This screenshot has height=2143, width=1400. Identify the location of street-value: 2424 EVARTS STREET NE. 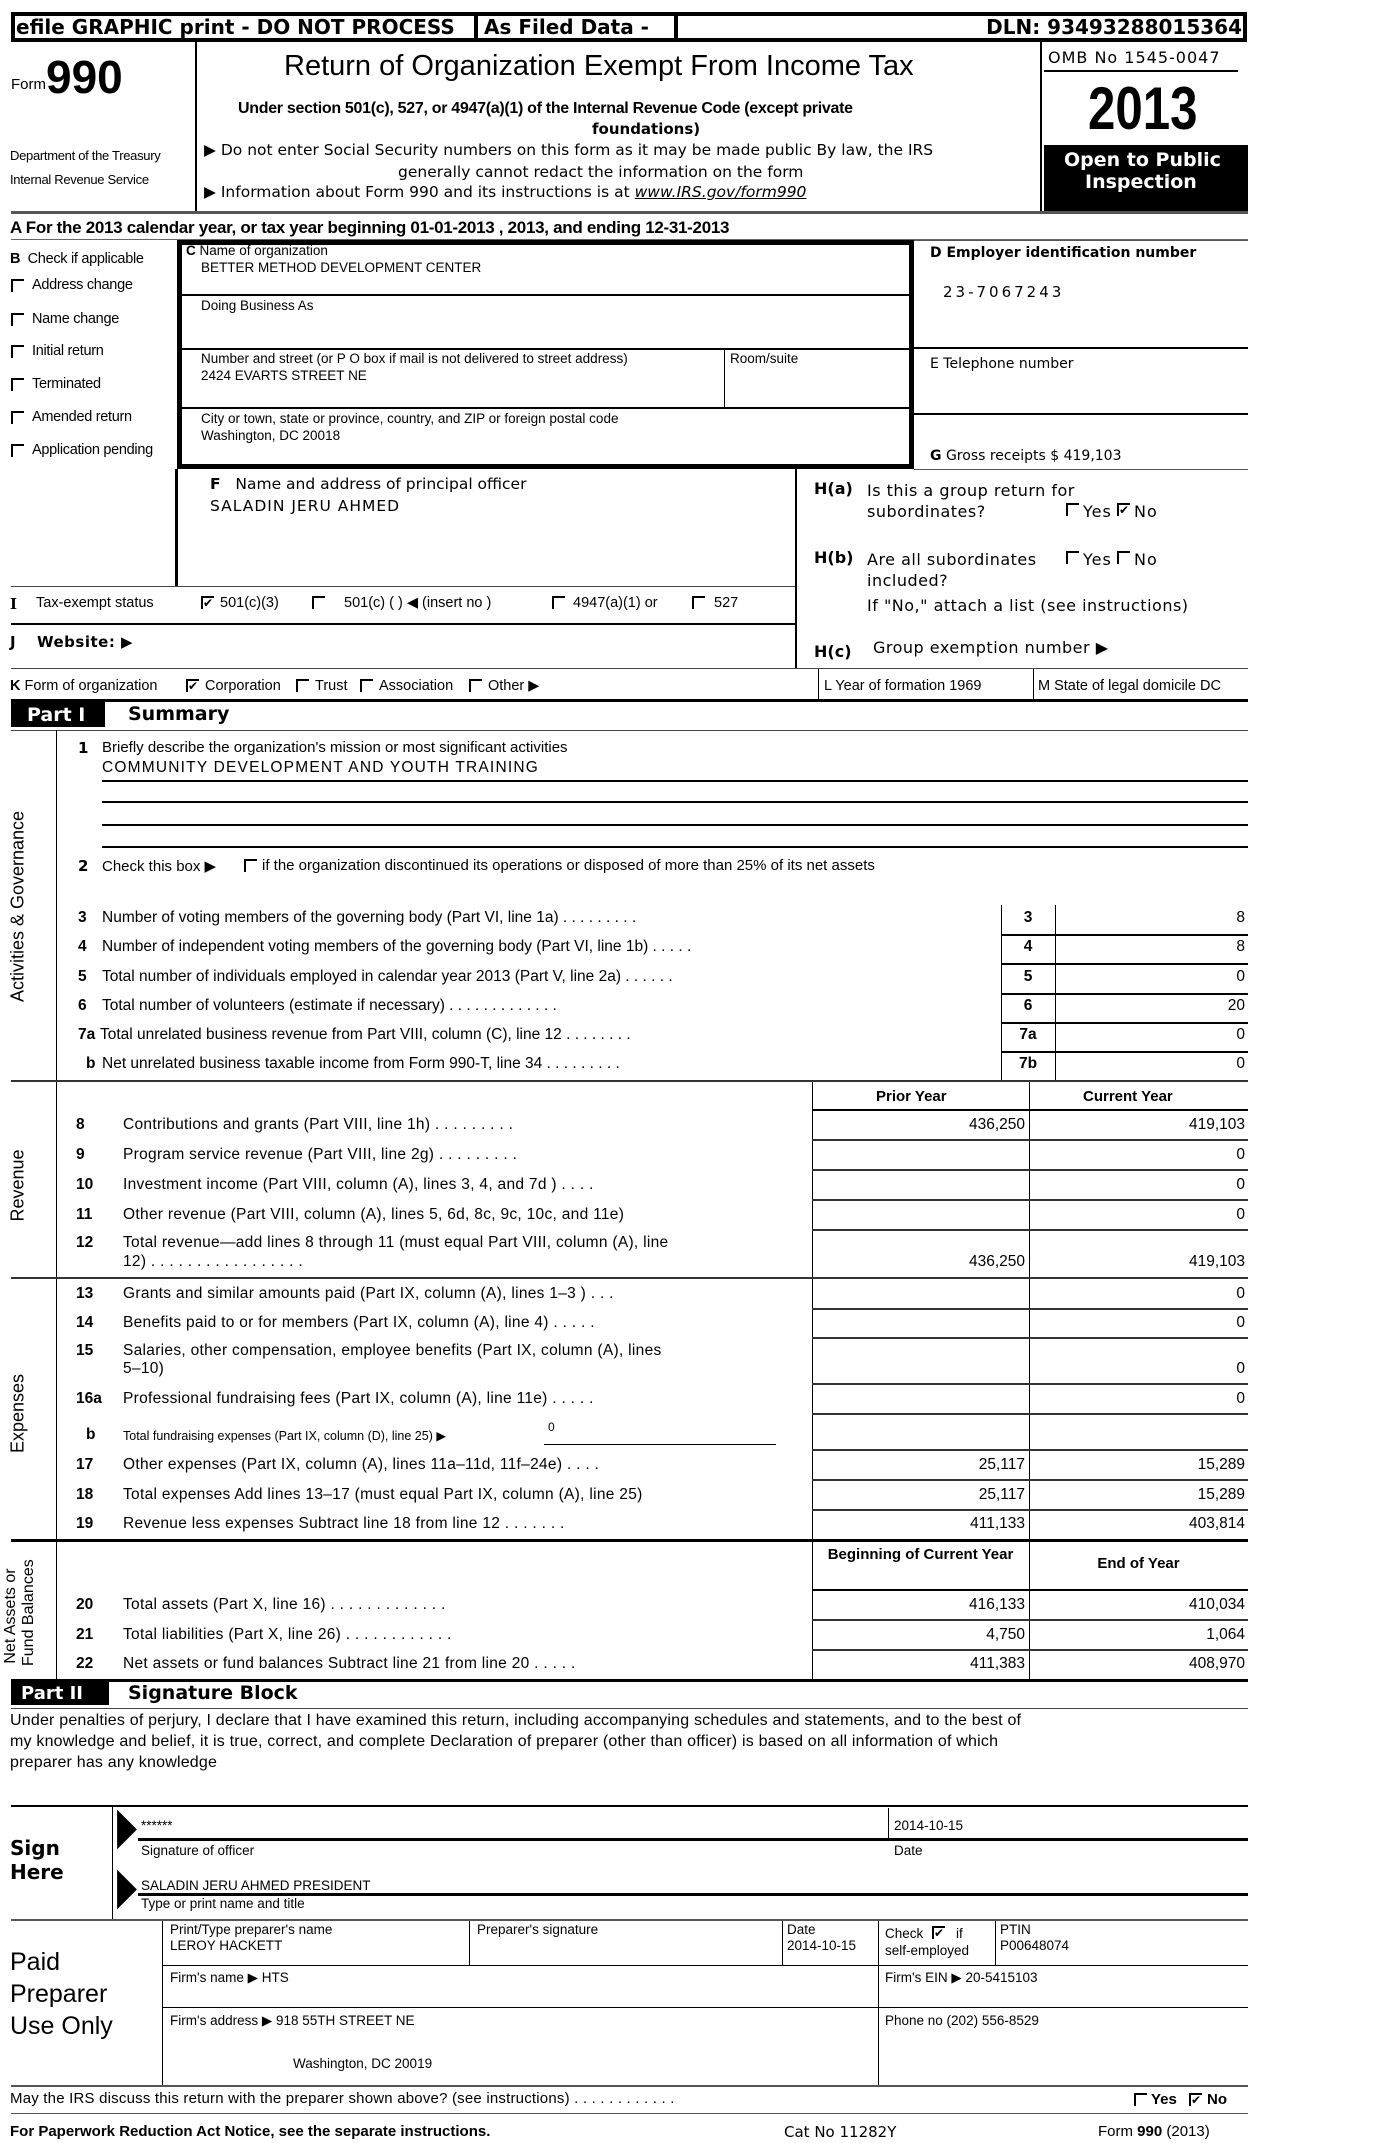
(284, 375).